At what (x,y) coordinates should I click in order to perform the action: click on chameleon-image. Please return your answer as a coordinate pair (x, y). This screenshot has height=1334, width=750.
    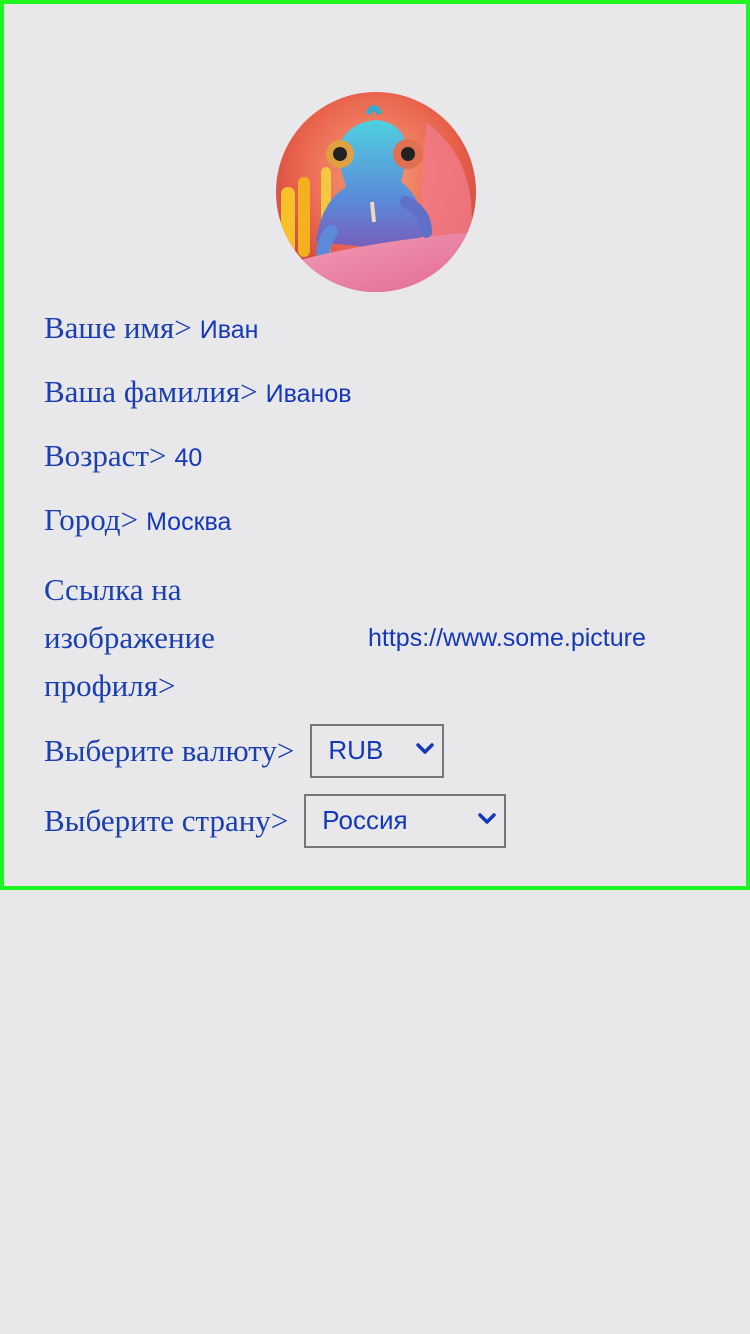
    Looking at the image, I should click on (376, 192).